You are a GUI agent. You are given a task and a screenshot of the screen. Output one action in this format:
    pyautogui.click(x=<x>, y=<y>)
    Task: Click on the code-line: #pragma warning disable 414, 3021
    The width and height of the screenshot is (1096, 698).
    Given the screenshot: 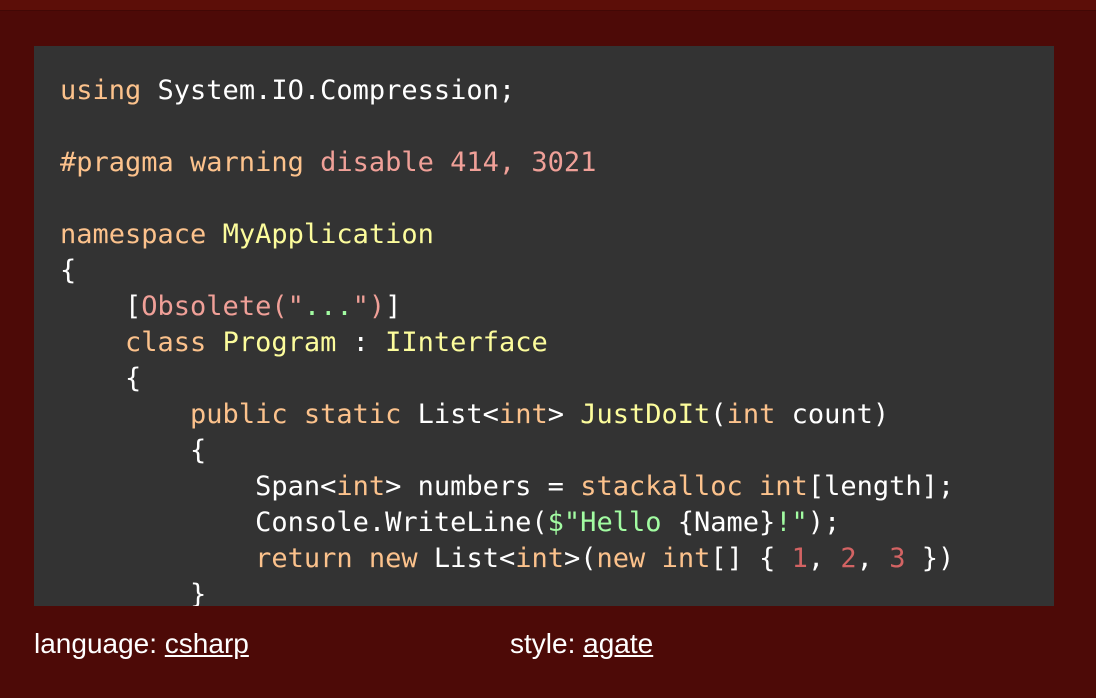 What is the action you would take?
    pyautogui.click(x=544, y=163)
    